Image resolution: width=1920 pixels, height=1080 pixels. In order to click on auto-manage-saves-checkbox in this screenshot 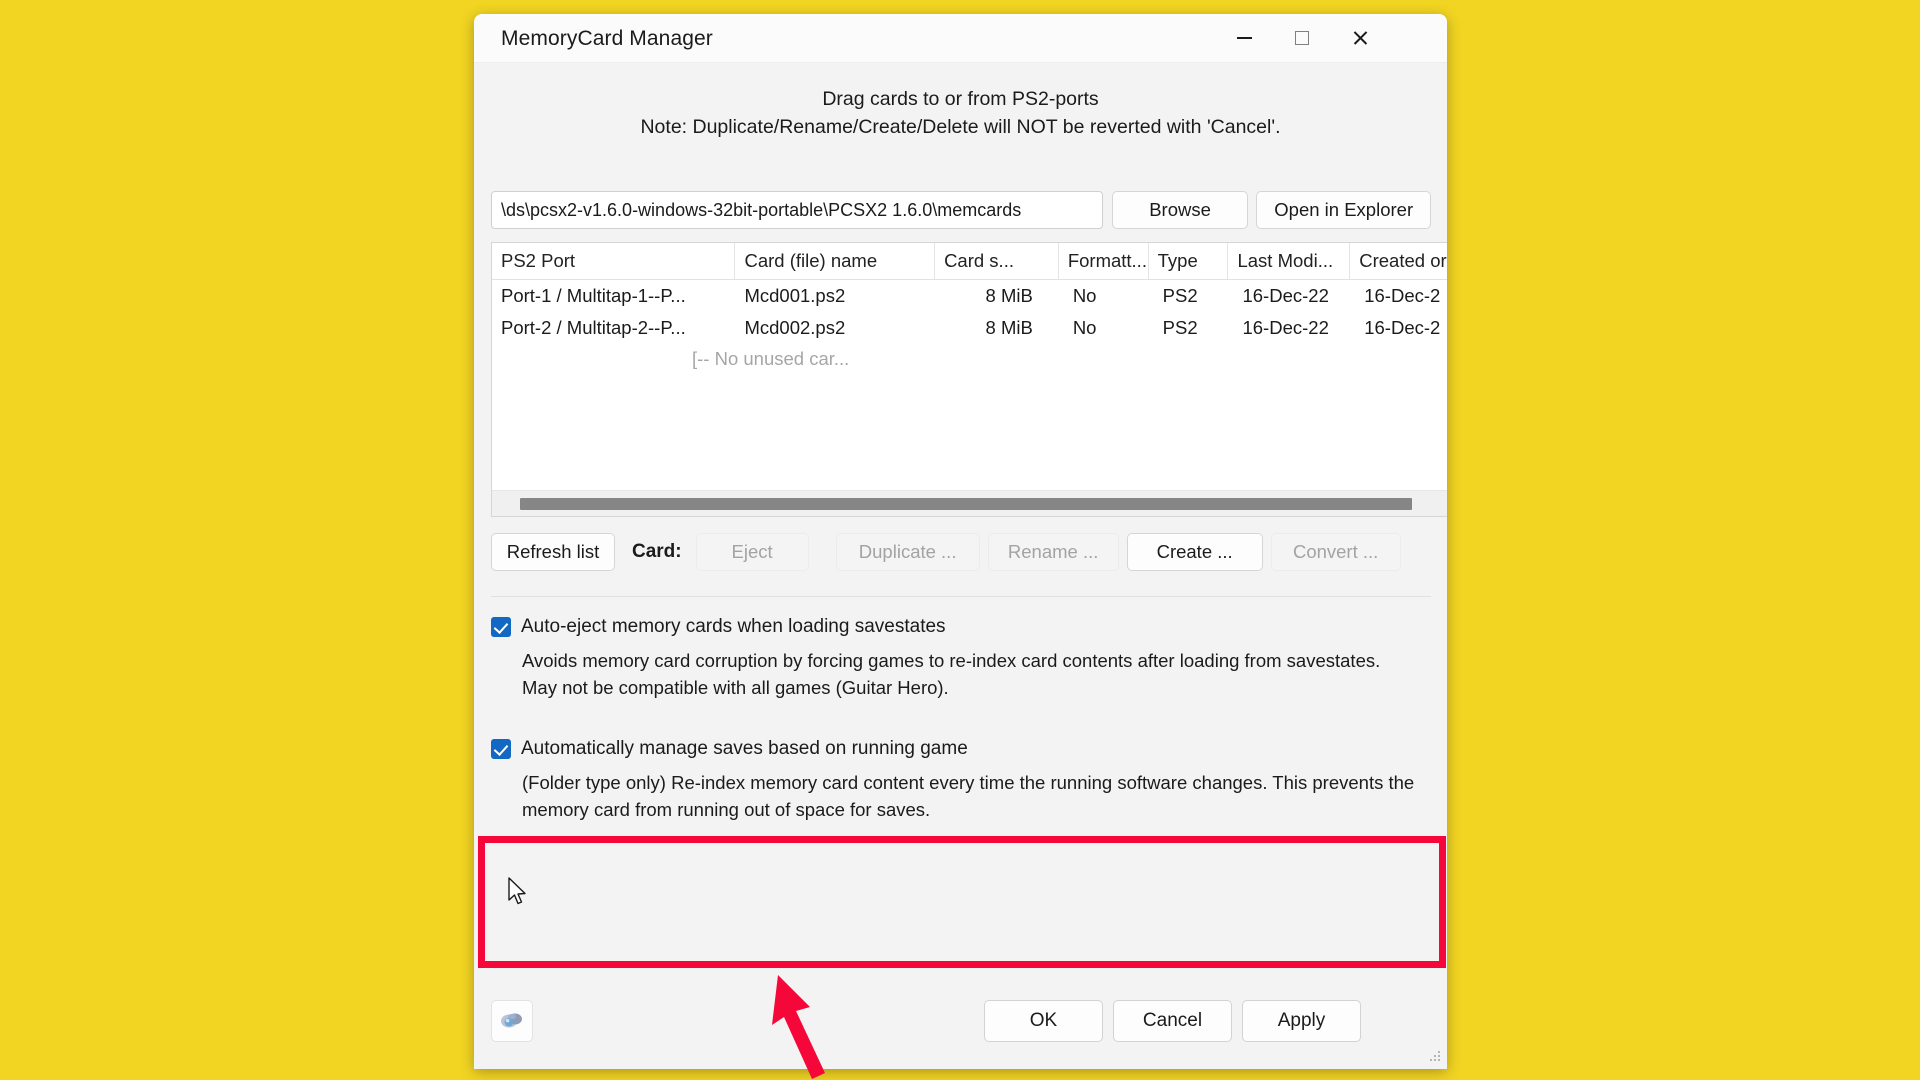, I will do `click(501, 749)`.